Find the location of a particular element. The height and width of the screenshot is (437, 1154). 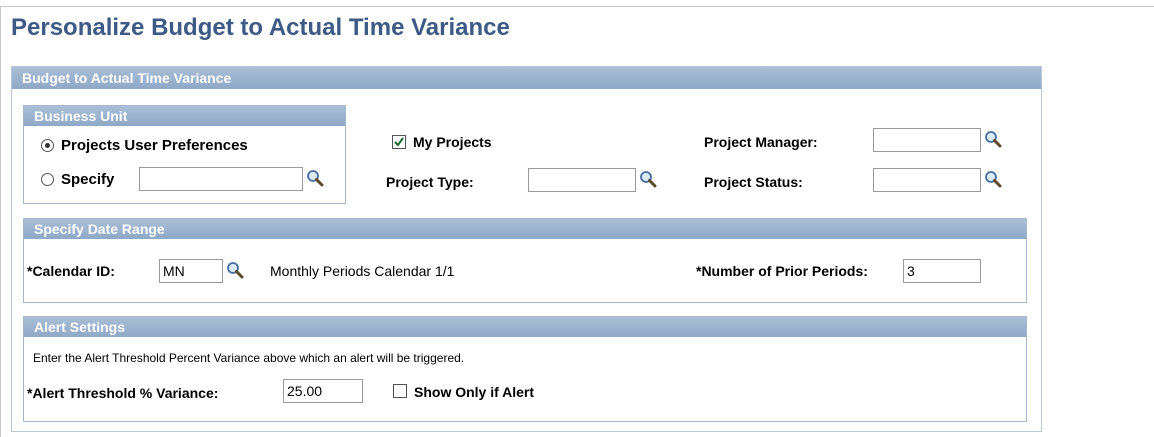

my-projects-checkbox is located at coordinates (399, 142).